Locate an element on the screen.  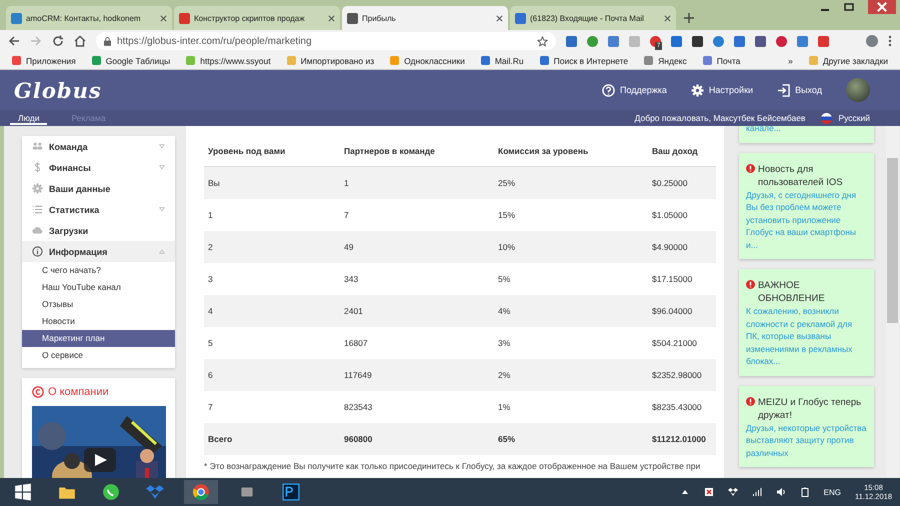
table-cell: 1% is located at coordinates (571, 407).